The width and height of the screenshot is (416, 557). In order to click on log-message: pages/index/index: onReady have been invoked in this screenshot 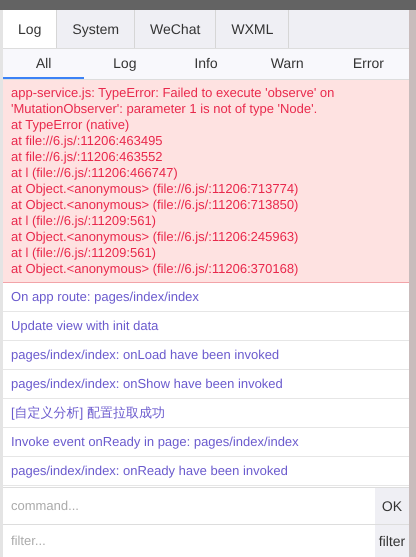, I will do `click(206, 471)`.